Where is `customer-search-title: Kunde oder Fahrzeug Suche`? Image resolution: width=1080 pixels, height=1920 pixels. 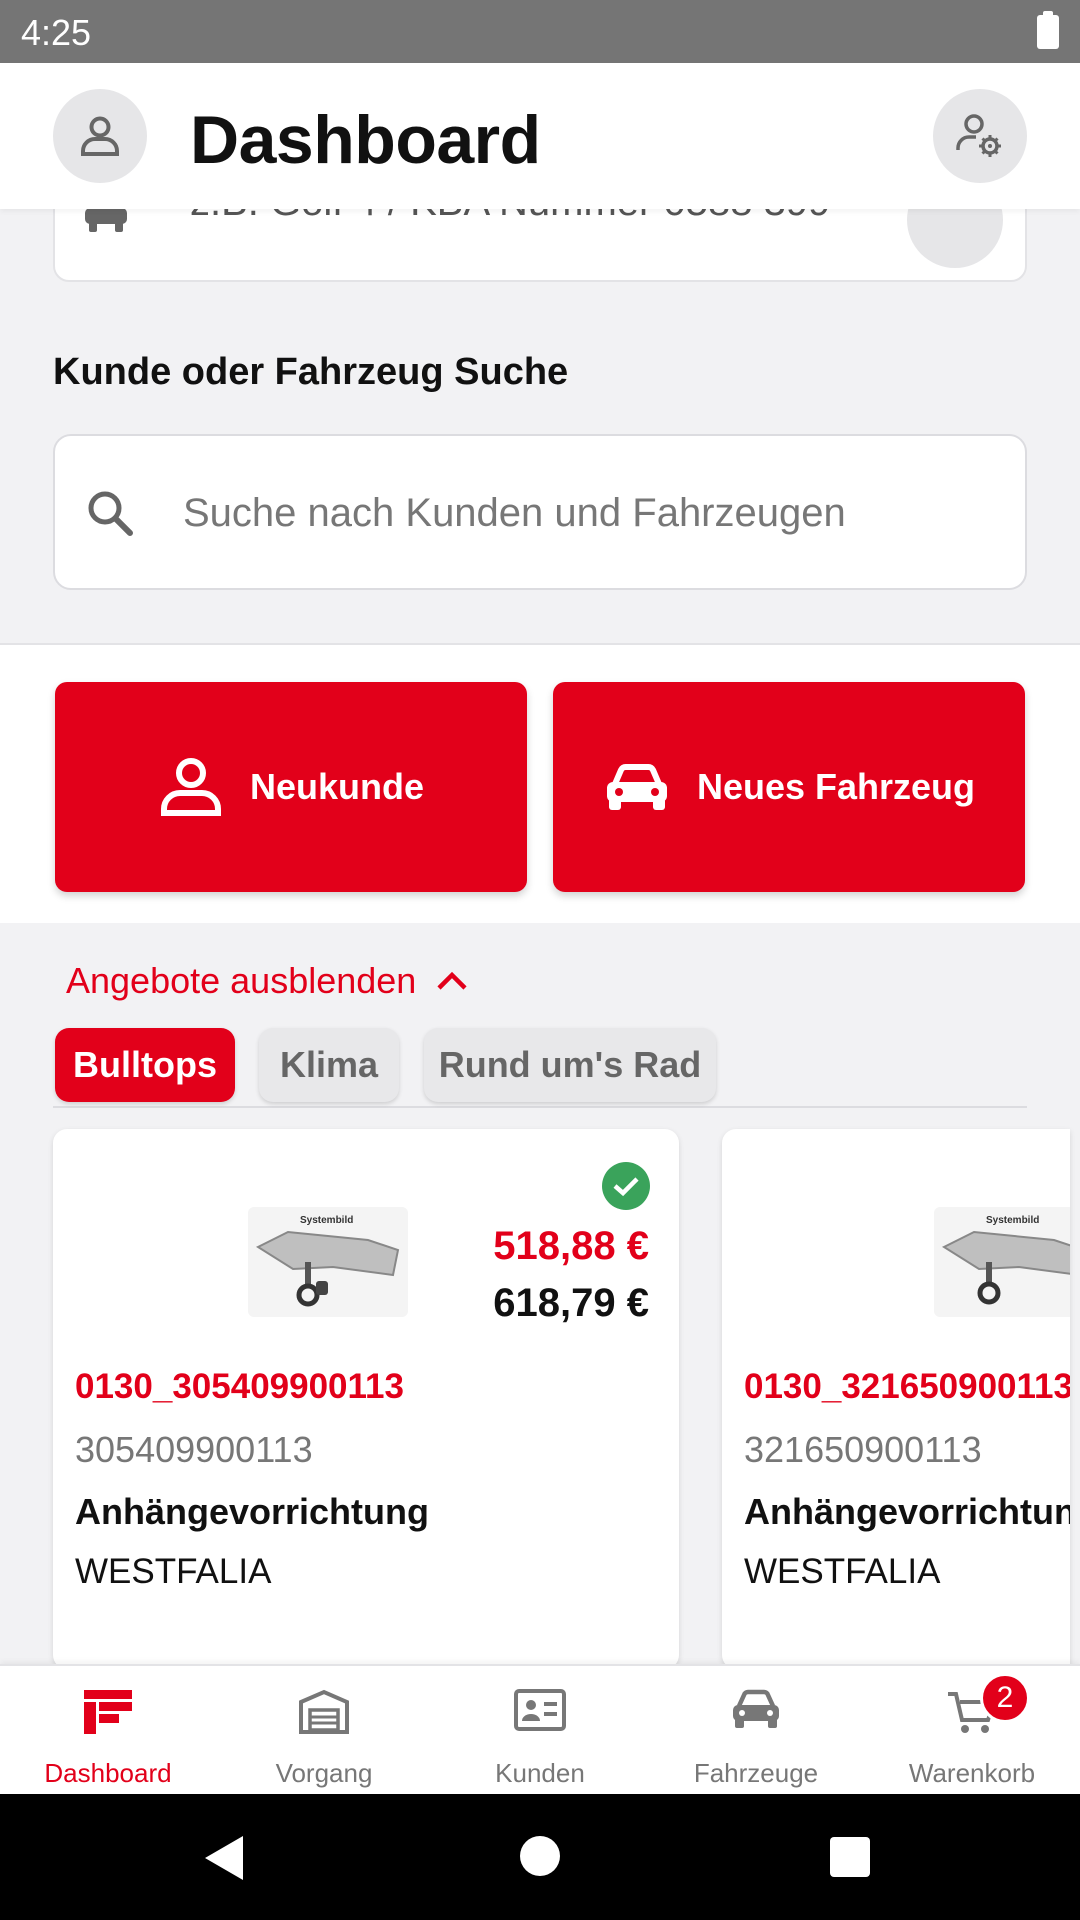
customer-search-title: Kunde oder Fahrzeug Suche is located at coordinates (311, 372).